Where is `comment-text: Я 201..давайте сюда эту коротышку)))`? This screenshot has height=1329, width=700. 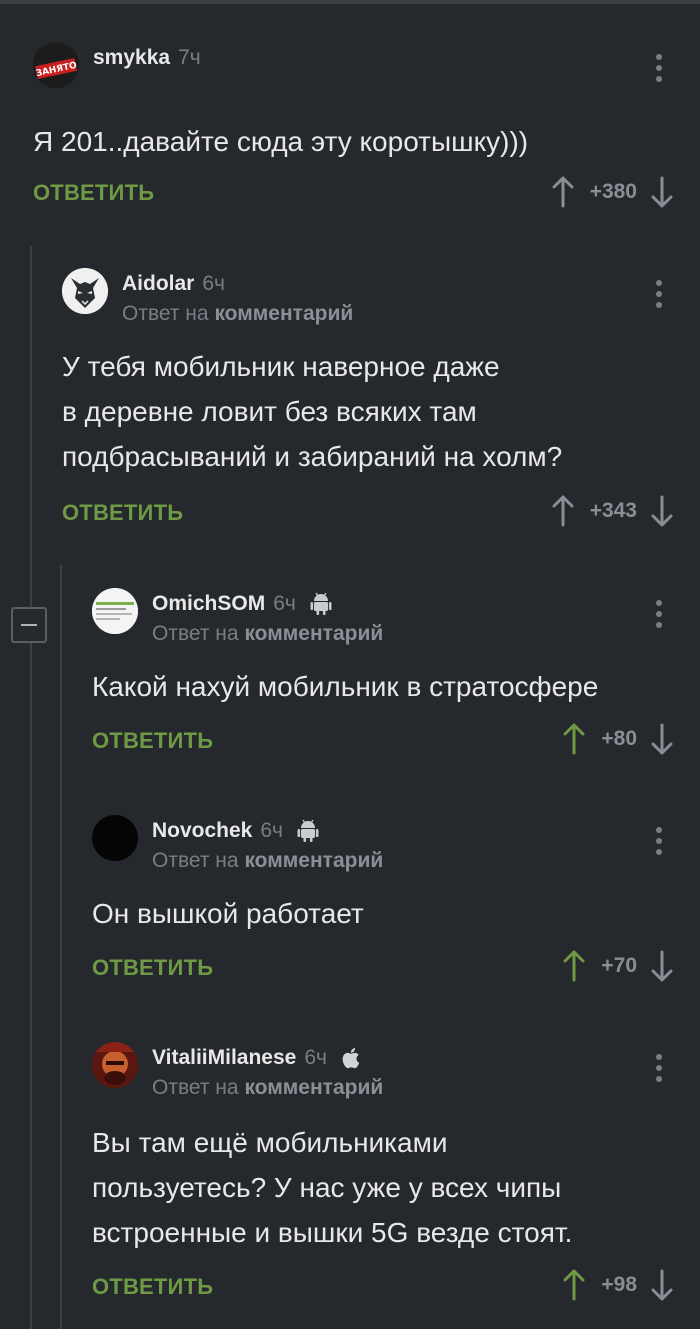
comment-text: Я 201..давайте сюда эту коротышку))) is located at coordinates (281, 141).